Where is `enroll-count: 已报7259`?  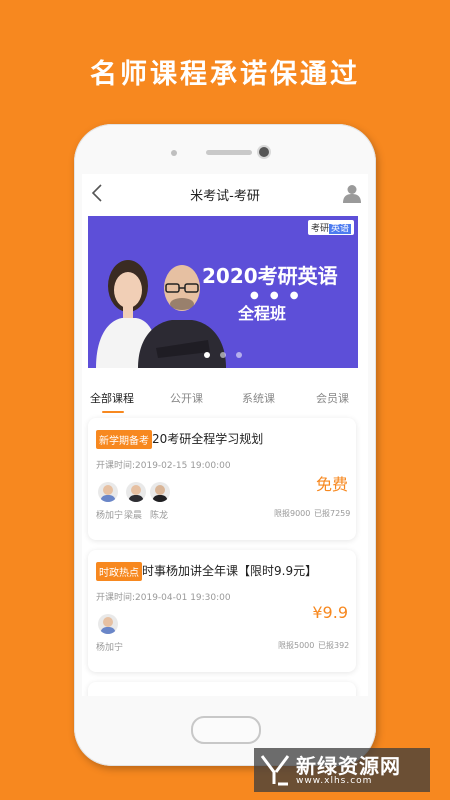 enroll-count: 已报7259 is located at coordinates (332, 513).